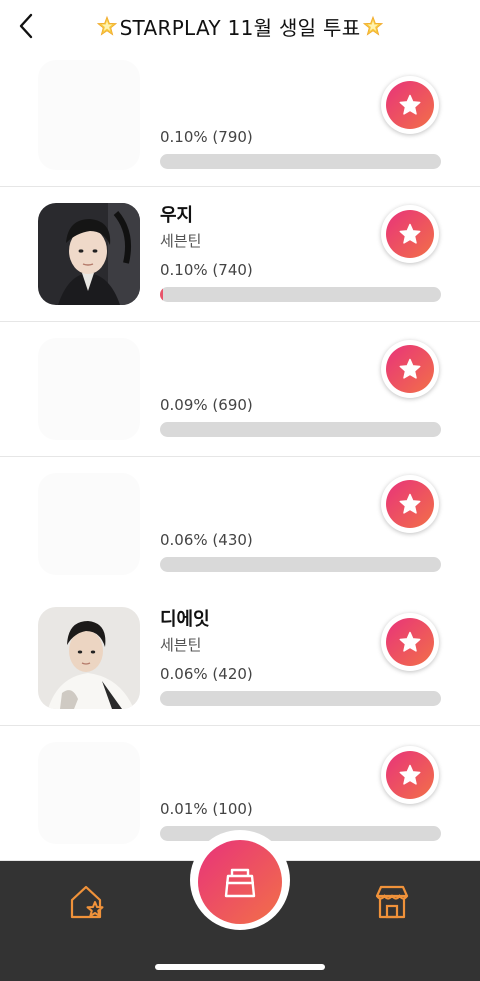 Image resolution: width=480 pixels, height=981 pixels. Describe the element at coordinates (206, 674) in the screenshot. I see `vote-percentage: 0.06% (420)` at that location.